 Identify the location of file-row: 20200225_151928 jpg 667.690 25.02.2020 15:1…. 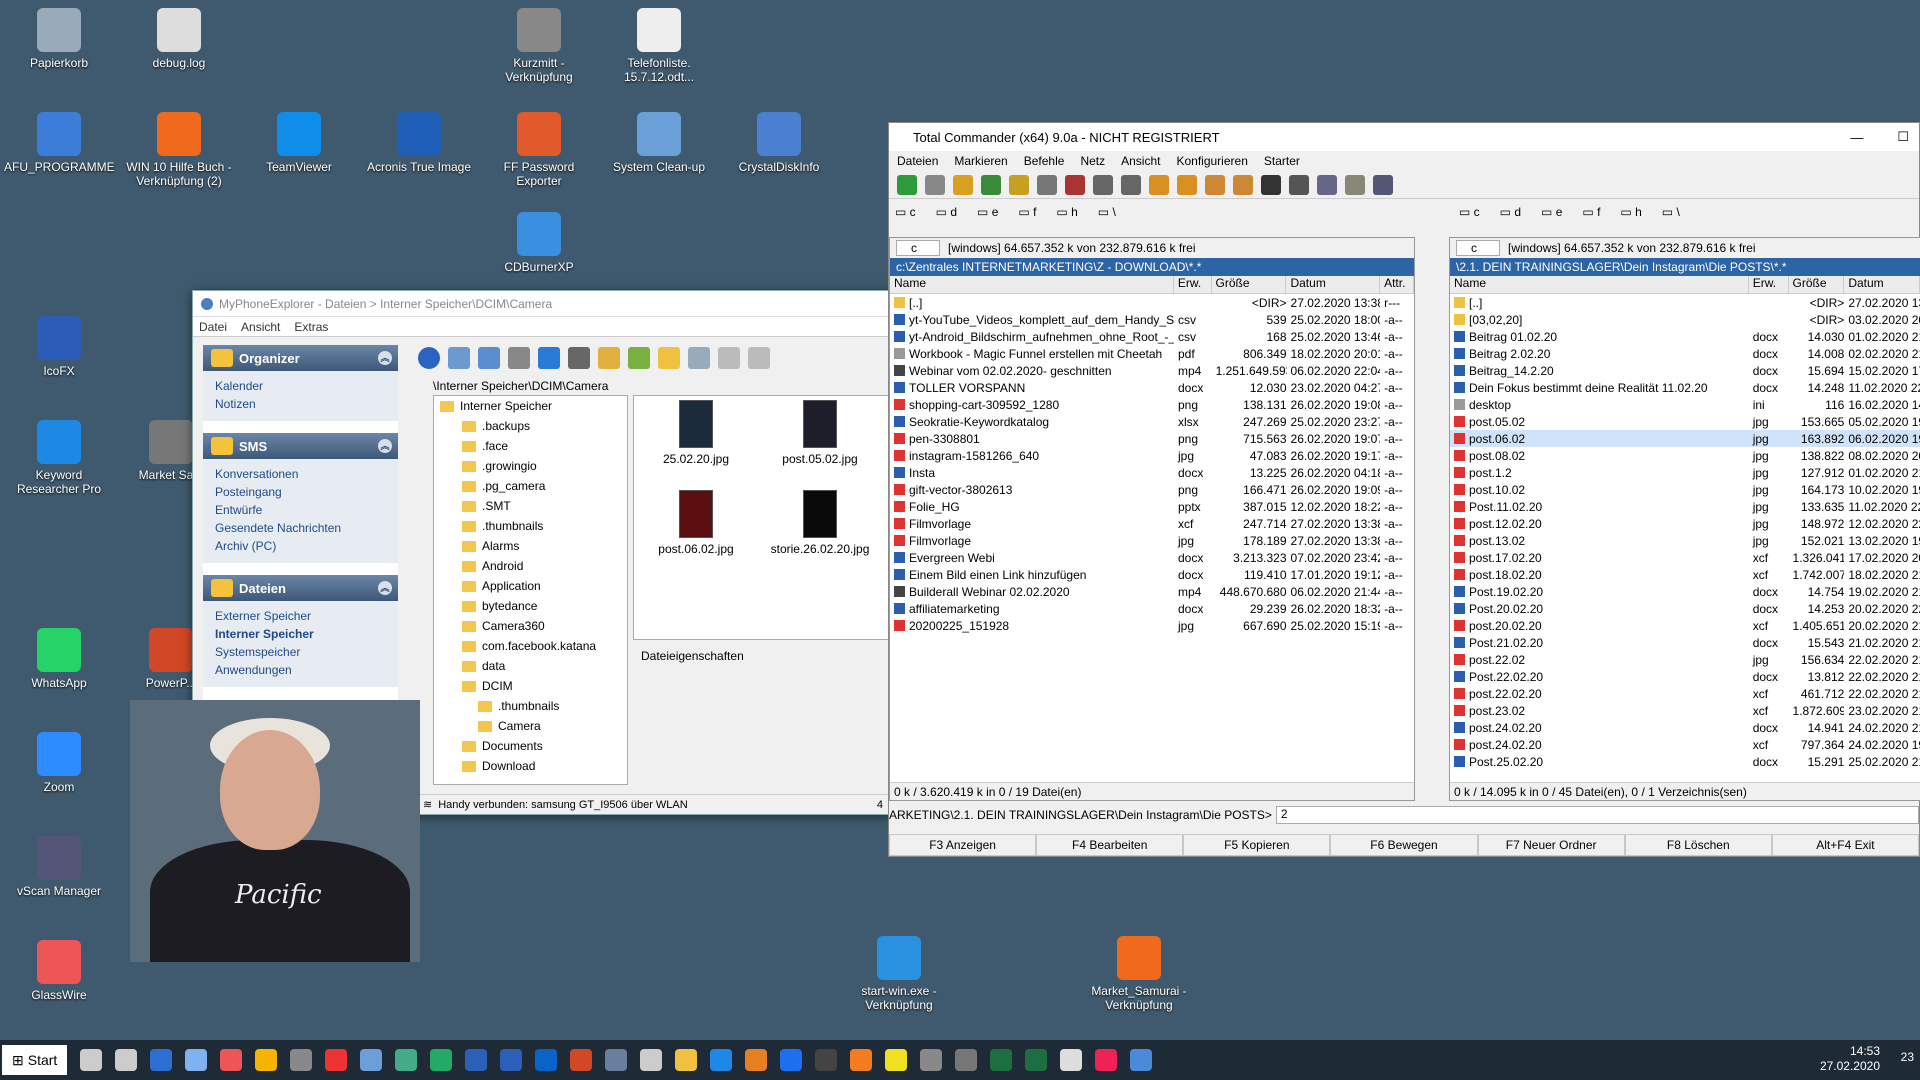
(1152, 625).